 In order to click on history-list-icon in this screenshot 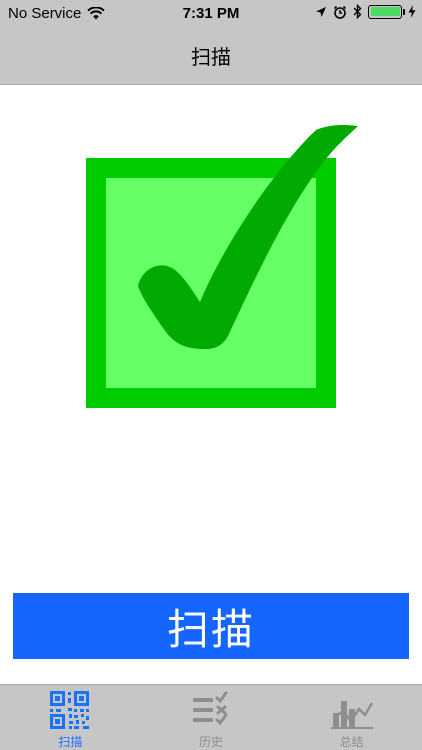, I will do `click(210, 708)`.